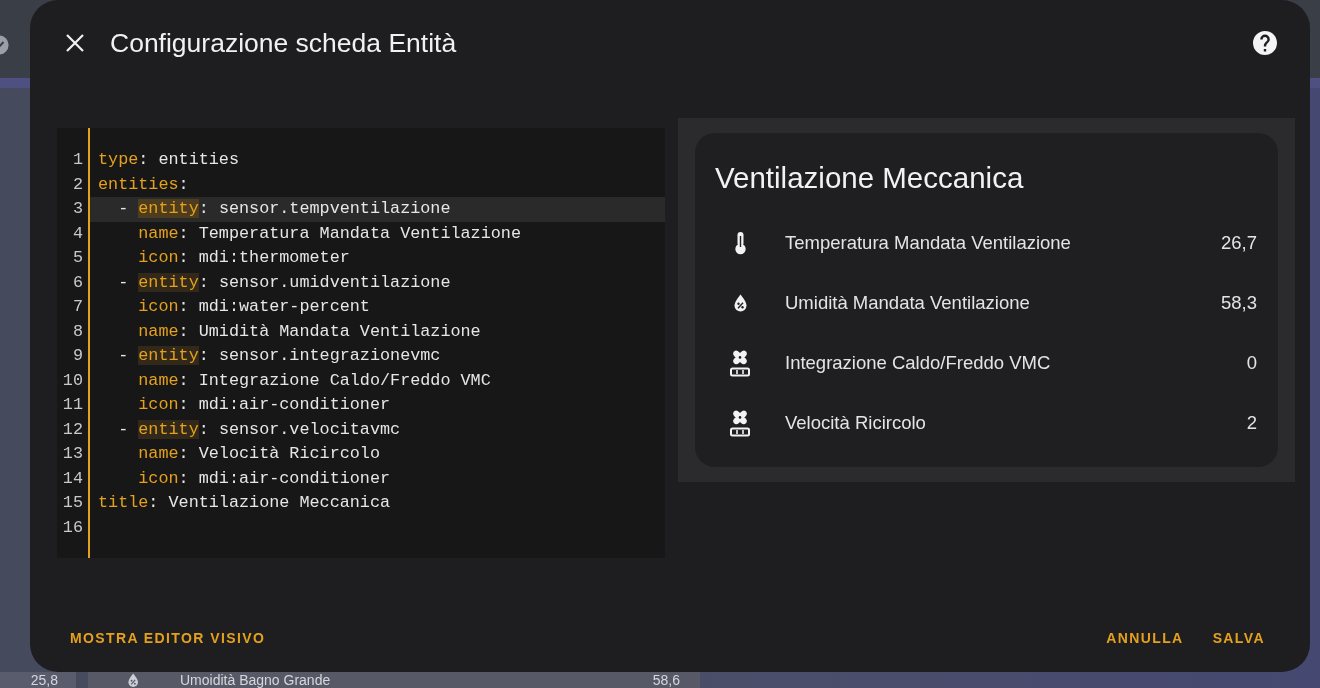 The height and width of the screenshot is (688, 1320). Describe the element at coordinates (259, 429) in the screenshot. I see `code-line: - entity: sensor.velocitavmc` at that location.